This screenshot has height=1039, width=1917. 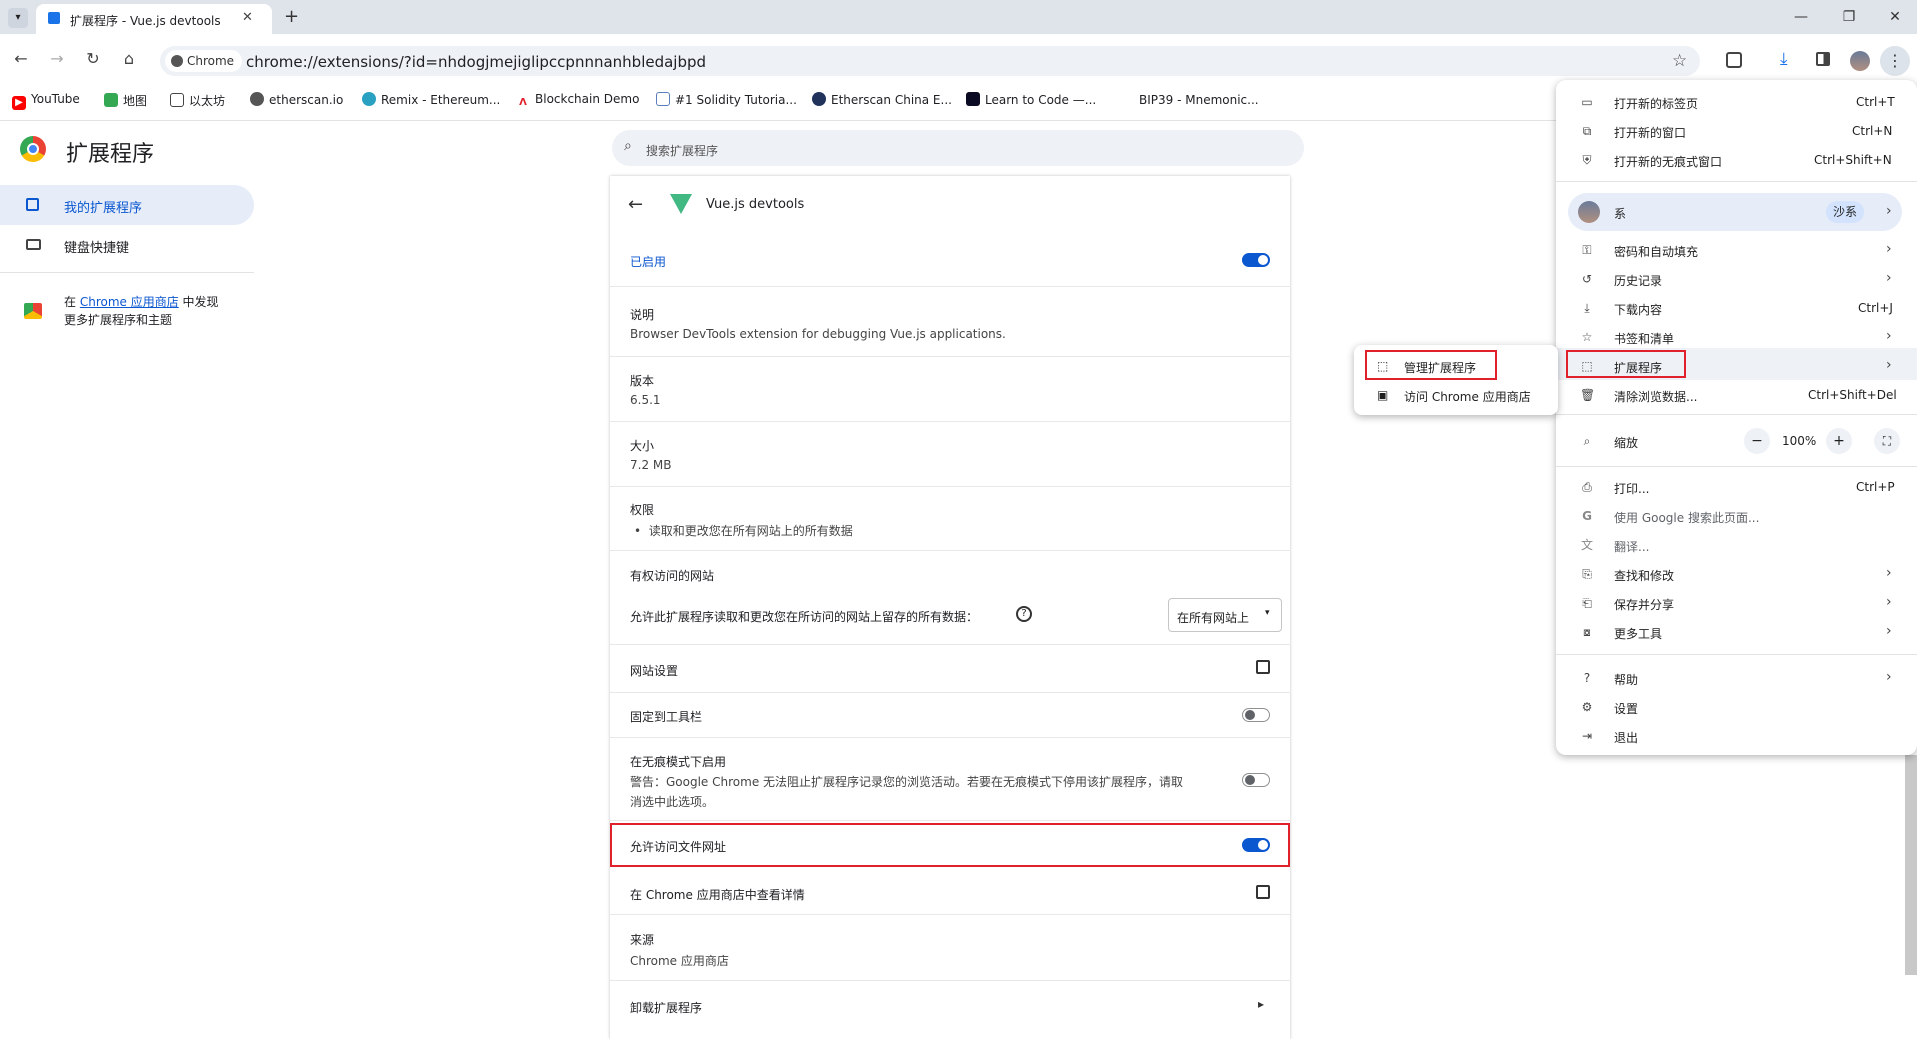 What do you see at coordinates (1127, 99) in the screenshot?
I see `bip39-icon` at bounding box center [1127, 99].